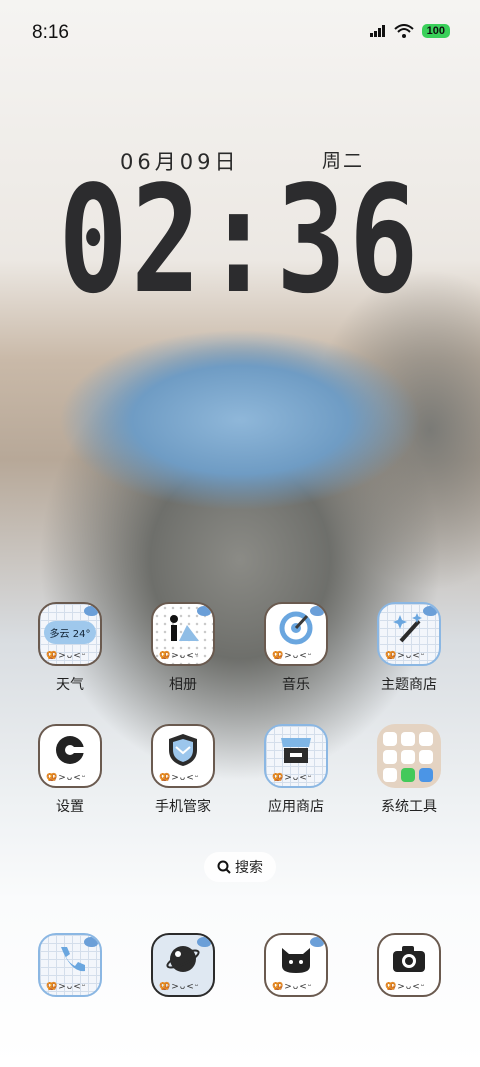 The width and height of the screenshot is (480, 1067). What do you see at coordinates (183, 807) in the screenshot?
I see `app-label: 手机管家` at bounding box center [183, 807].